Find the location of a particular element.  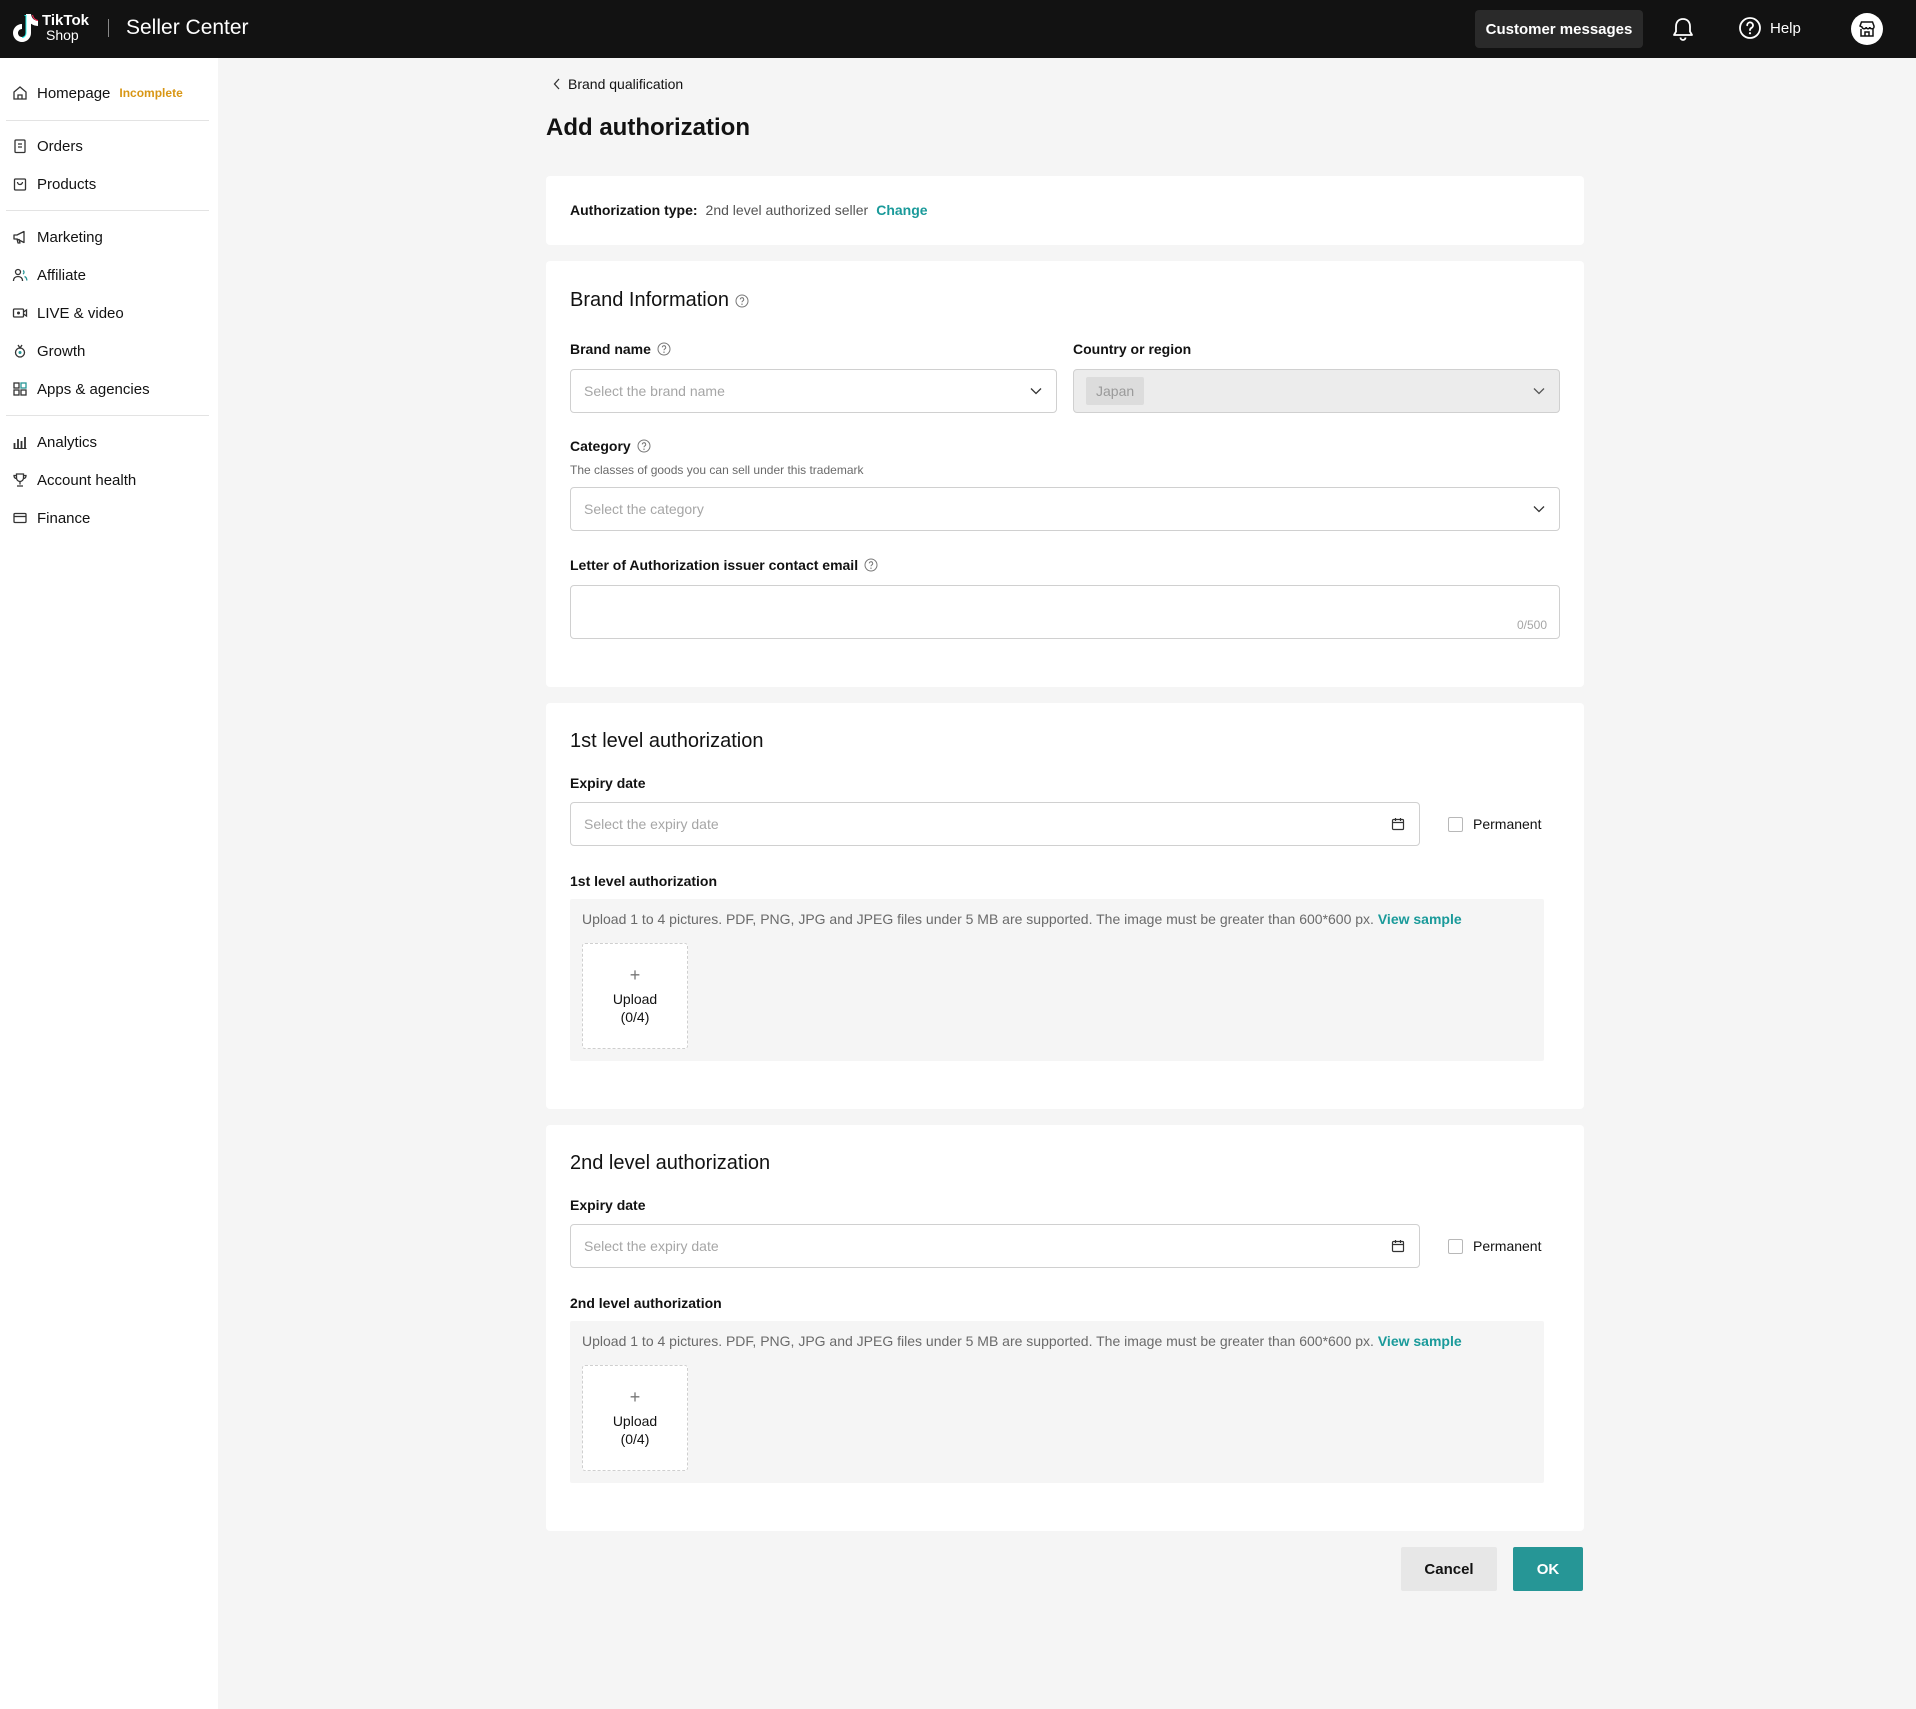

trophy-icon is located at coordinates (20, 480).